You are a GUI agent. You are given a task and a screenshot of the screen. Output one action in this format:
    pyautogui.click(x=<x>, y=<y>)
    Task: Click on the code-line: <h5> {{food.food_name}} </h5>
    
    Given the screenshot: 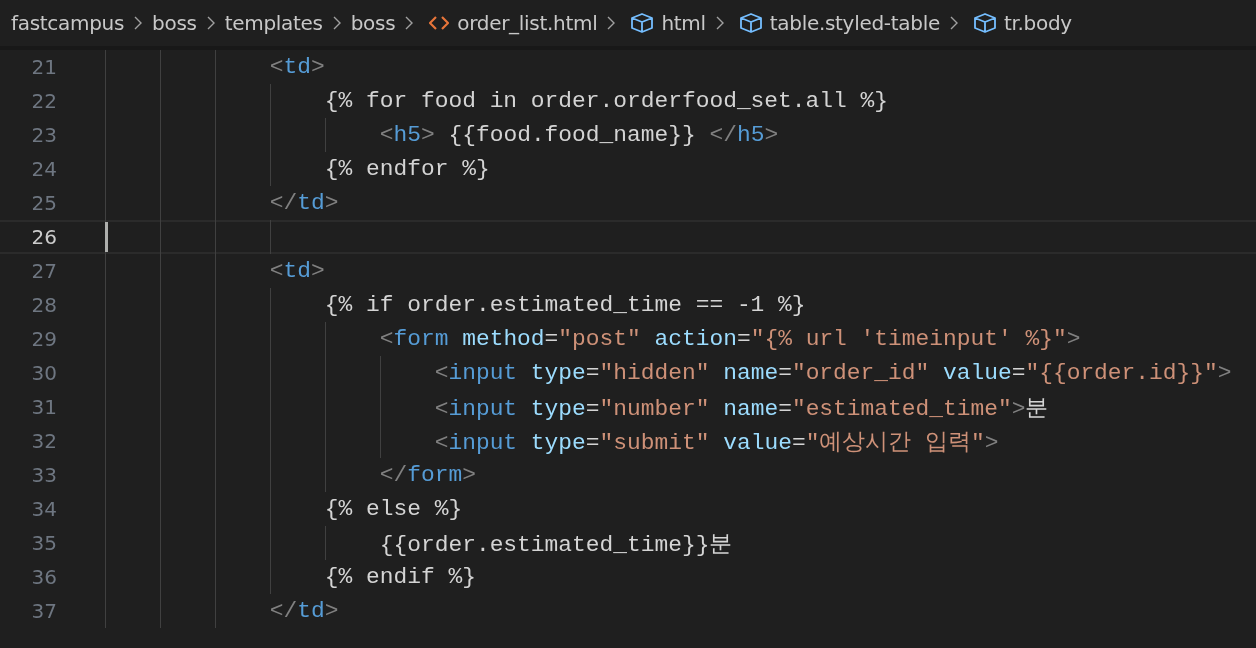 What is the action you would take?
    pyautogui.click(x=578, y=135)
    